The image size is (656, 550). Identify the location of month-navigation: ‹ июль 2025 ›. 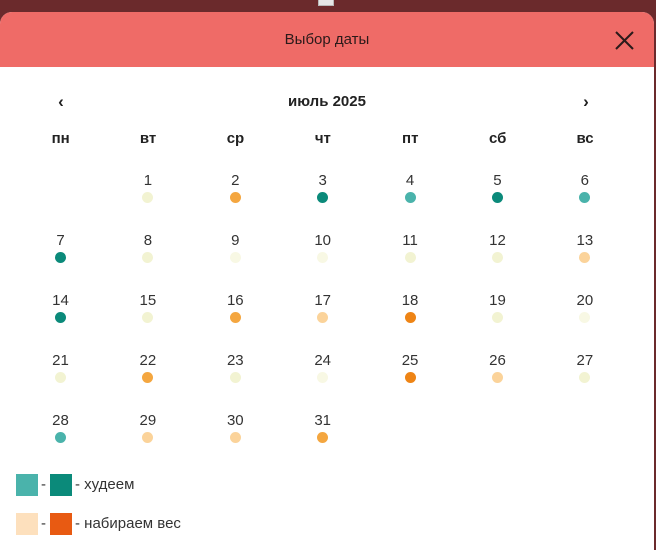
(327, 102).